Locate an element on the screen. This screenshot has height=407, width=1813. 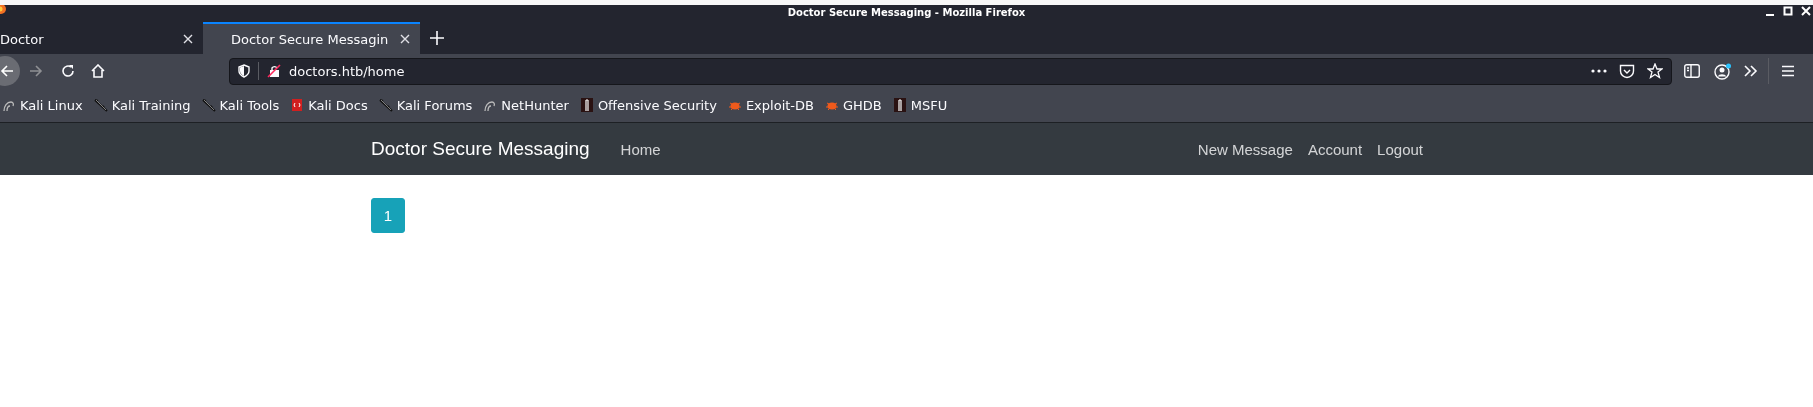
browser-logo-icon is located at coordinates (3, 10).